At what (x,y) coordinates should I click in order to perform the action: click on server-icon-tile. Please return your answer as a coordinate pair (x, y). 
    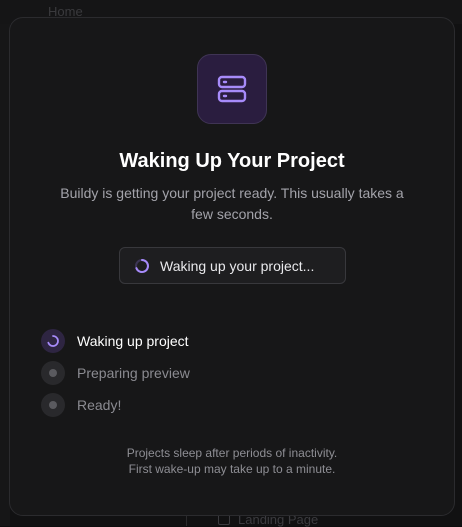
    Looking at the image, I should click on (232, 89).